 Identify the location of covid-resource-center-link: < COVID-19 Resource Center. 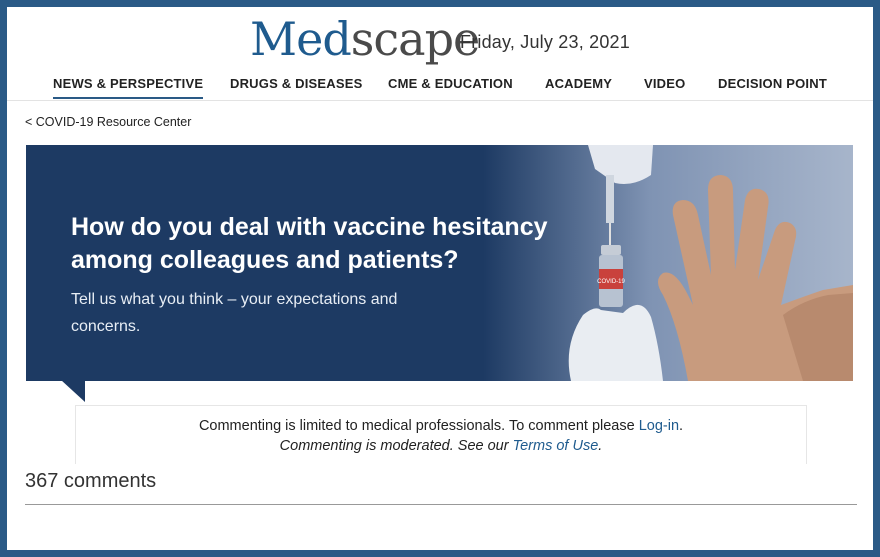
(108, 122).